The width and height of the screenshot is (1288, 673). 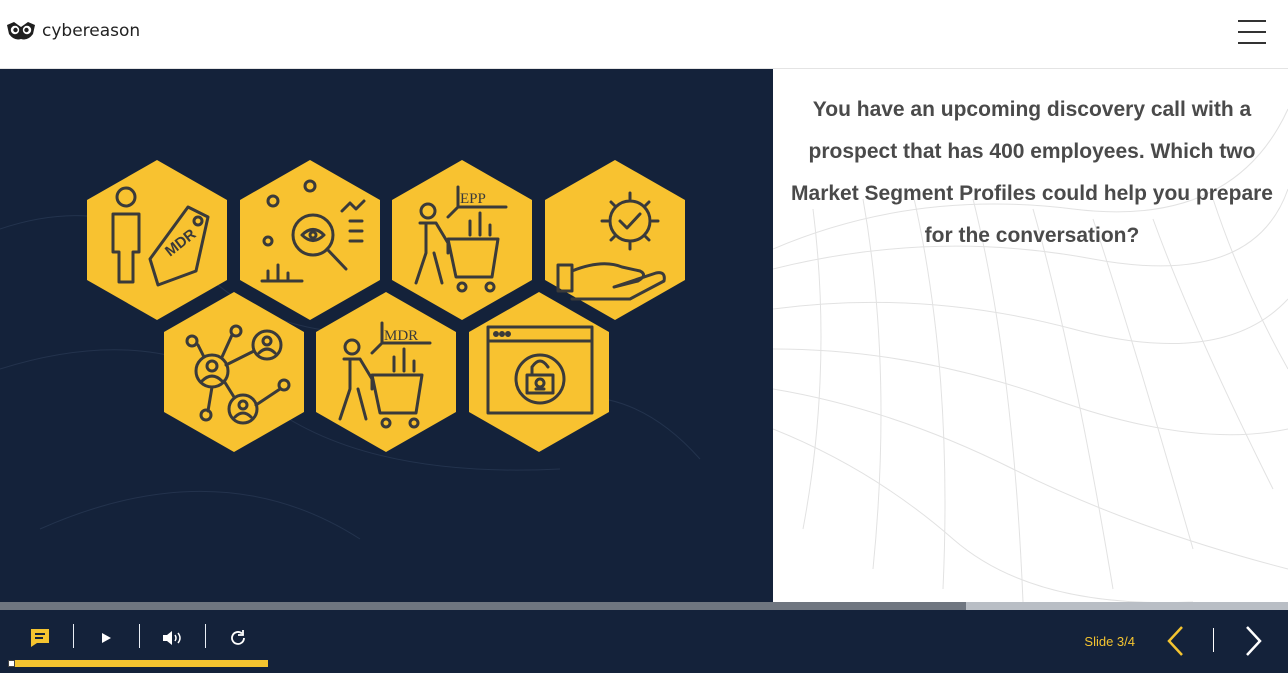 What do you see at coordinates (483, 606) in the screenshot?
I see `slide-progress-fill` at bounding box center [483, 606].